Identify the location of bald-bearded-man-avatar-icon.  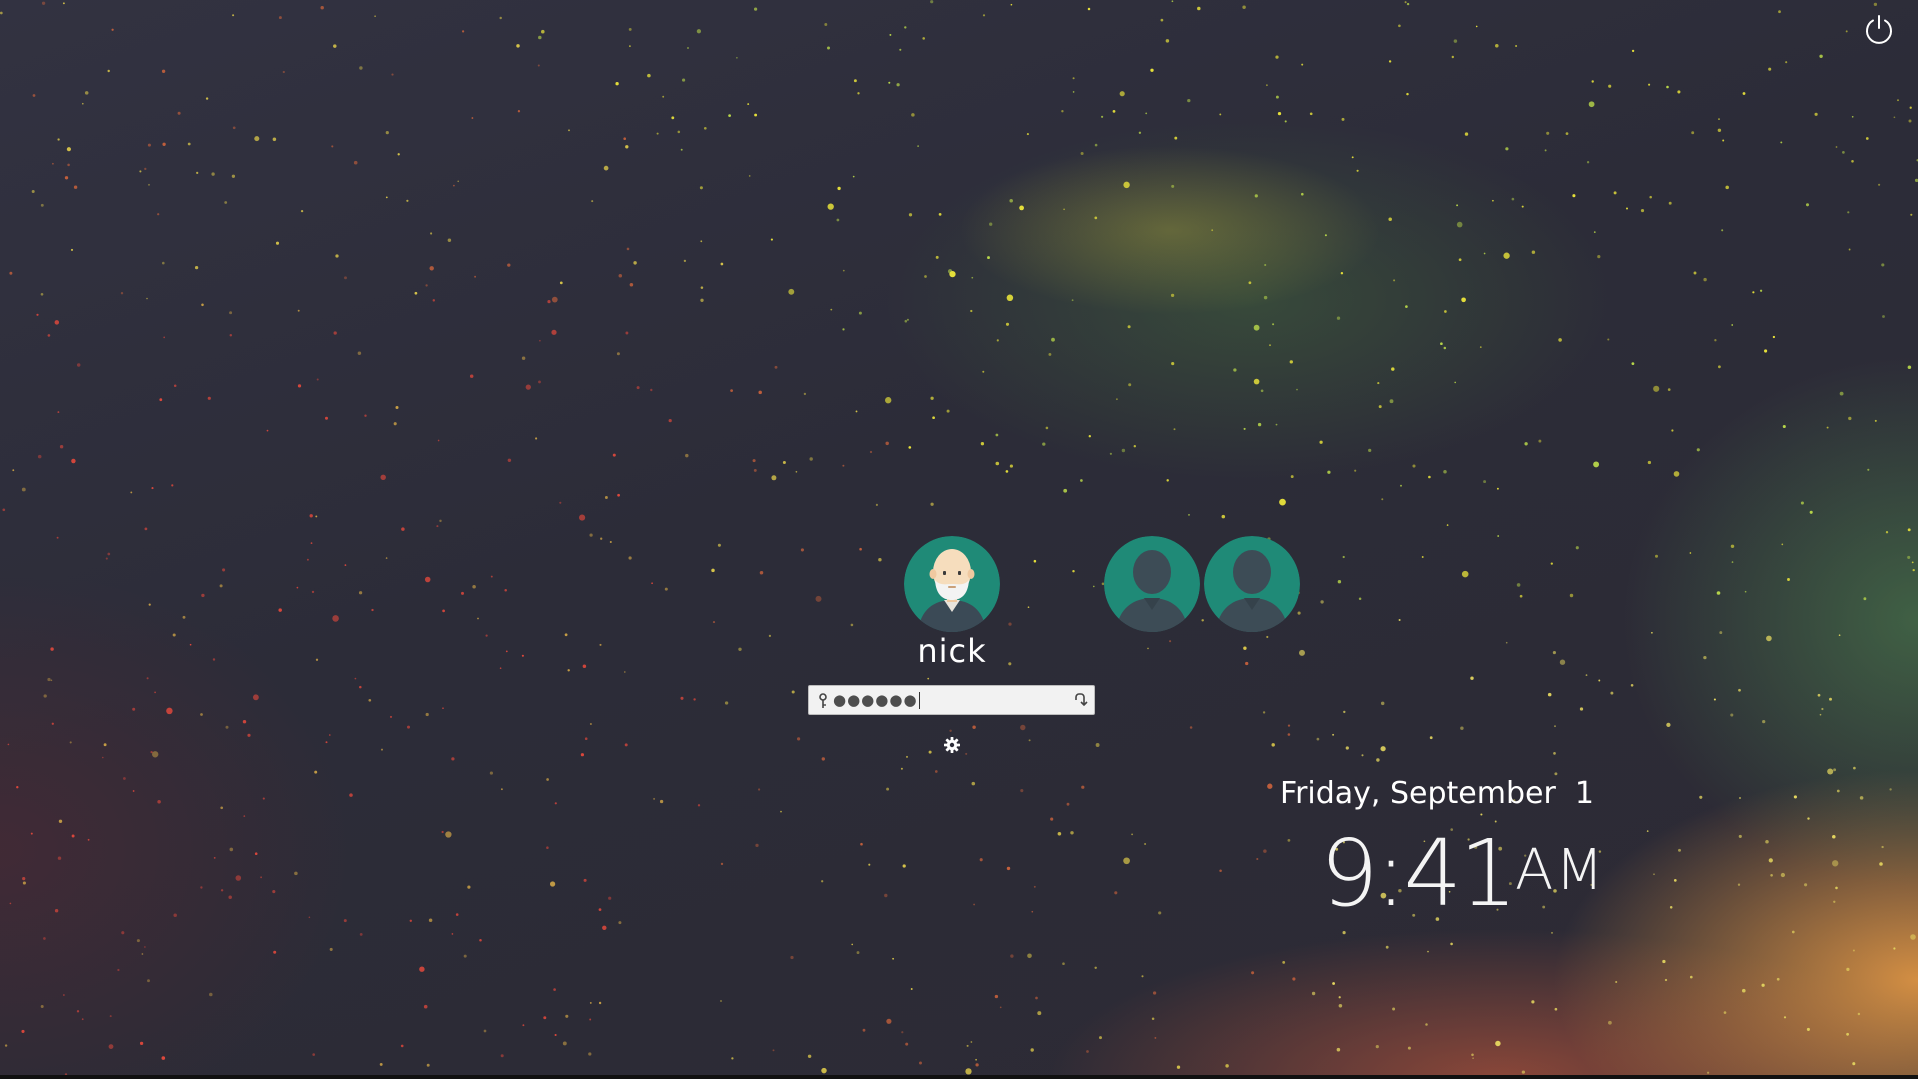
(952, 584).